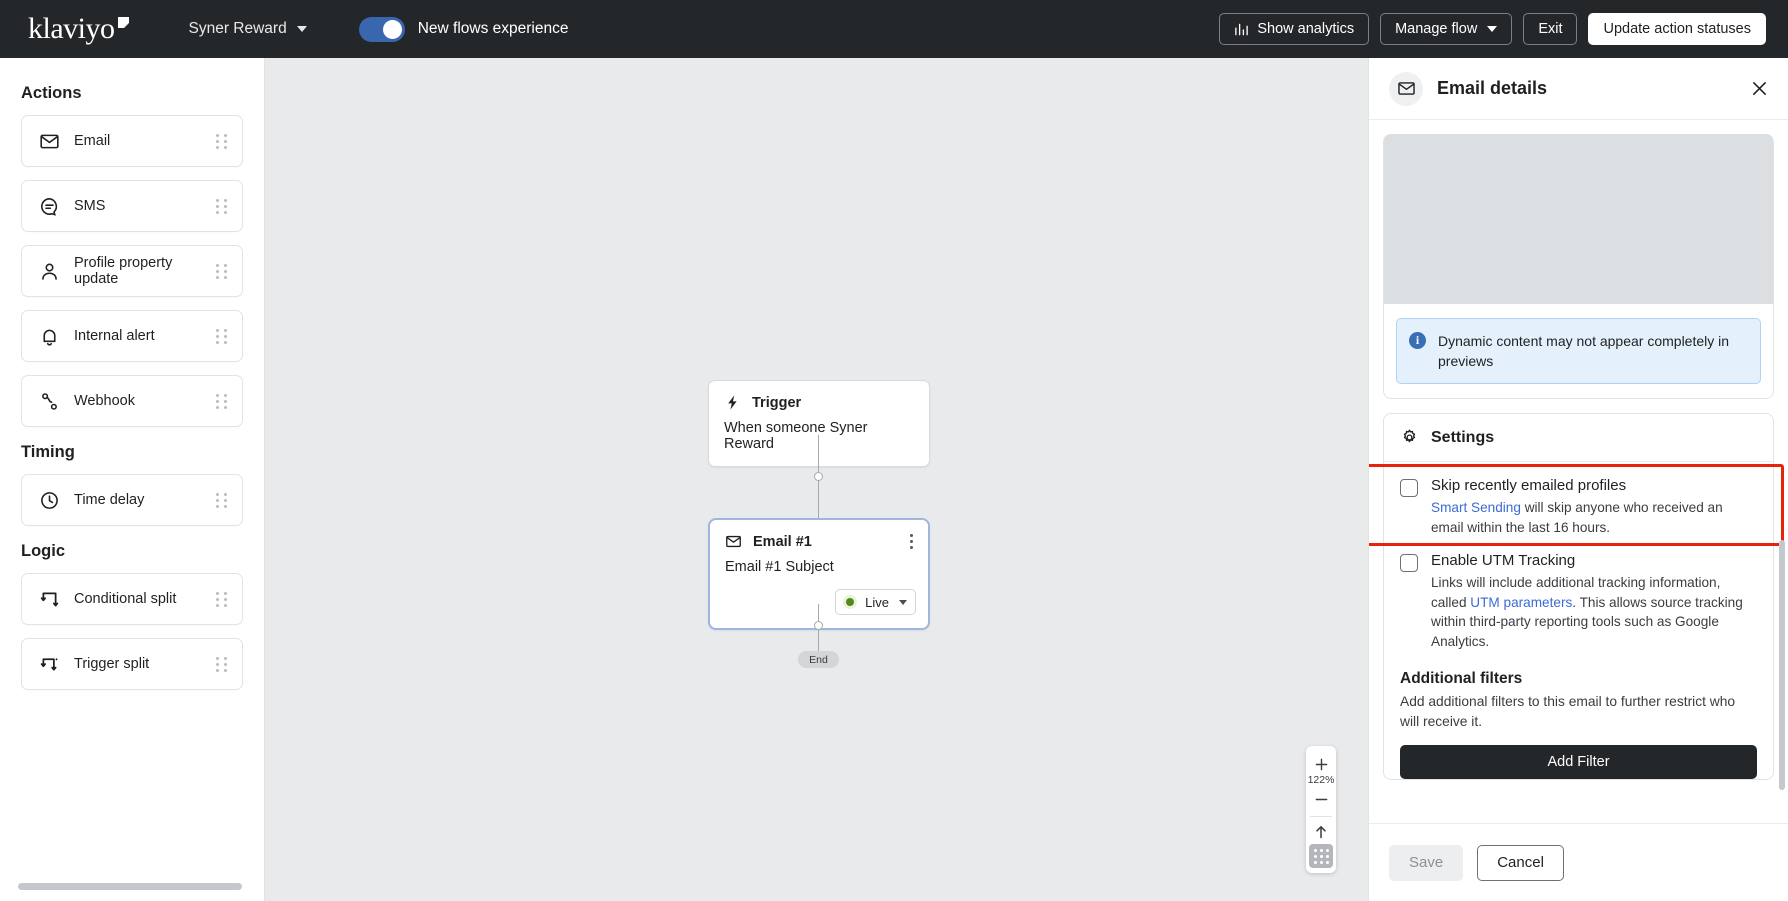 The height and width of the screenshot is (901, 1788). I want to click on panel-footer: Save Cancel, so click(1578, 862).